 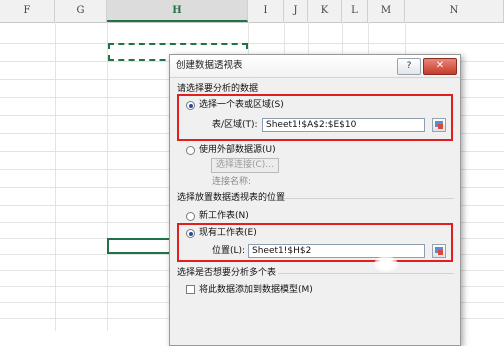 I want to click on help-button: ?, so click(x=409, y=66).